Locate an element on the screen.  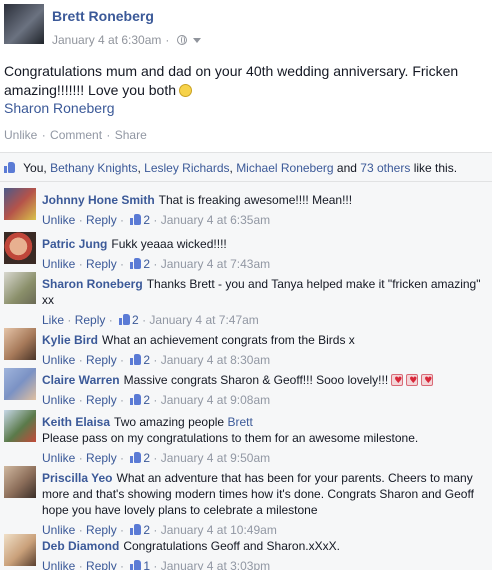
comment-actions: Like · Reply · 2 · January 4 at 7:47am is located at coordinates (150, 320).